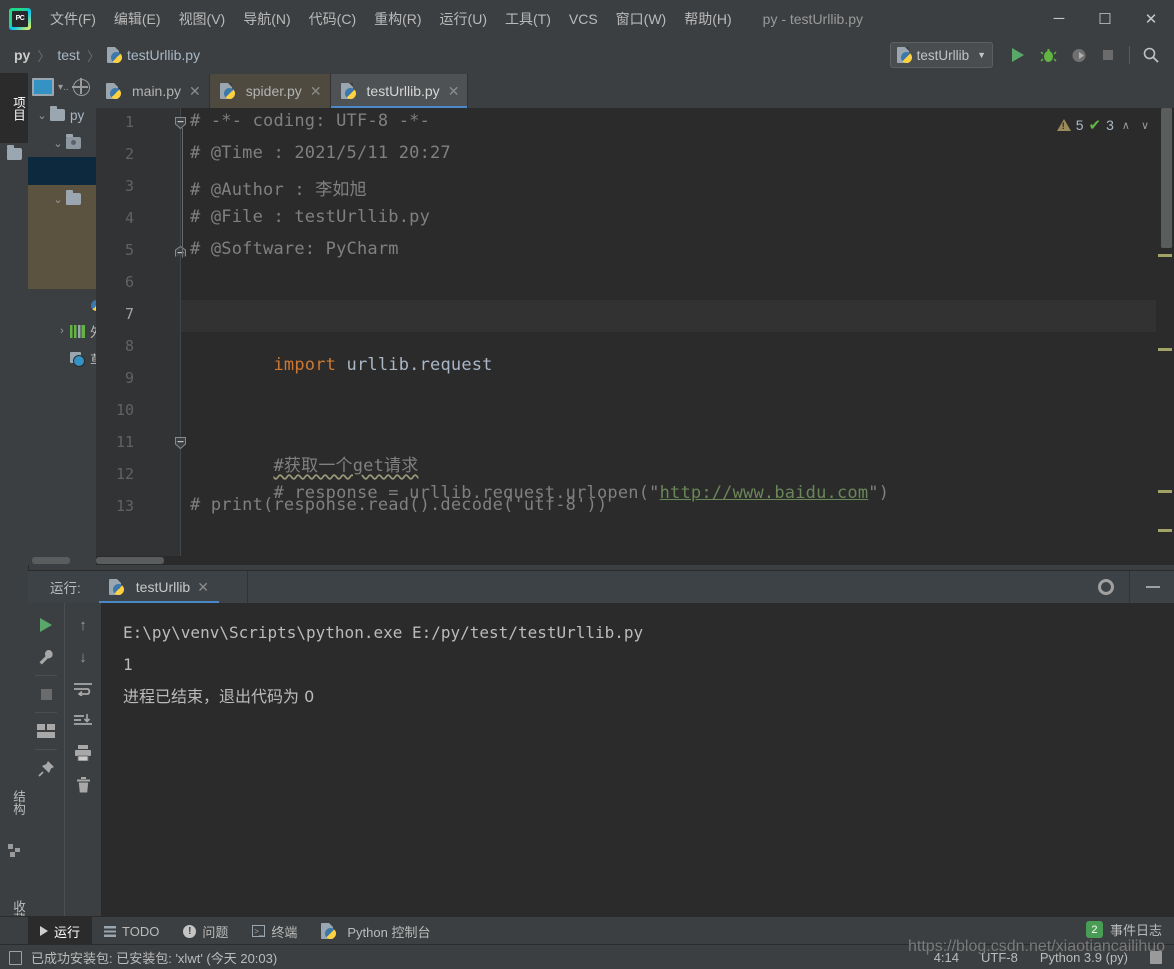 This screenshot has width=1174, height=969. Describe the element at coordinates (270, 91) in the screenshot. I see `tab-spider-py: spider.py ✕` at that location.